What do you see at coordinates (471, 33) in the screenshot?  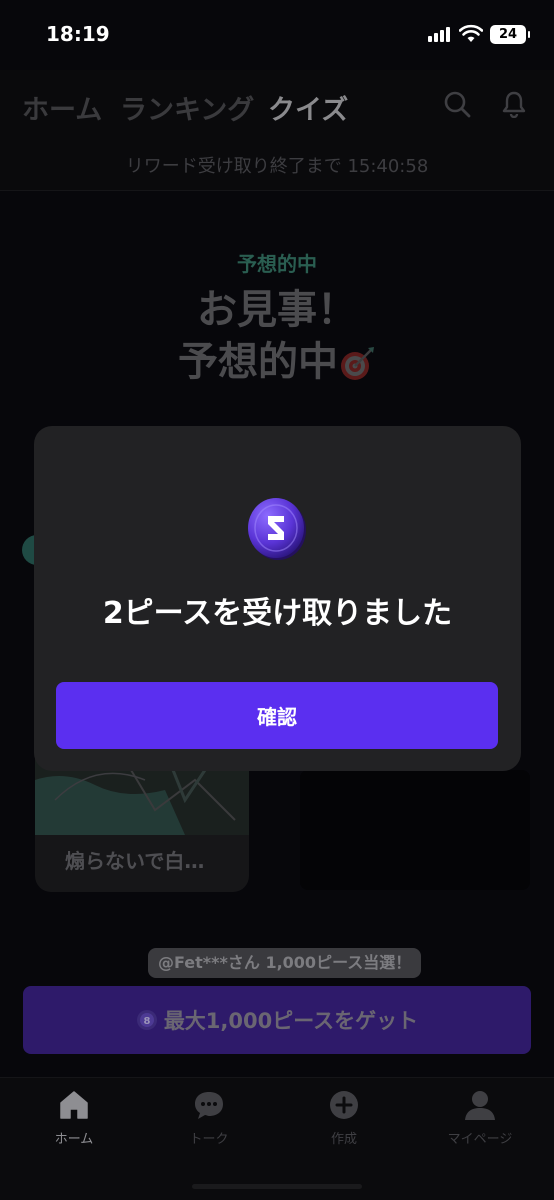 I see `wifi-icon` at bounding box center [471, 33].